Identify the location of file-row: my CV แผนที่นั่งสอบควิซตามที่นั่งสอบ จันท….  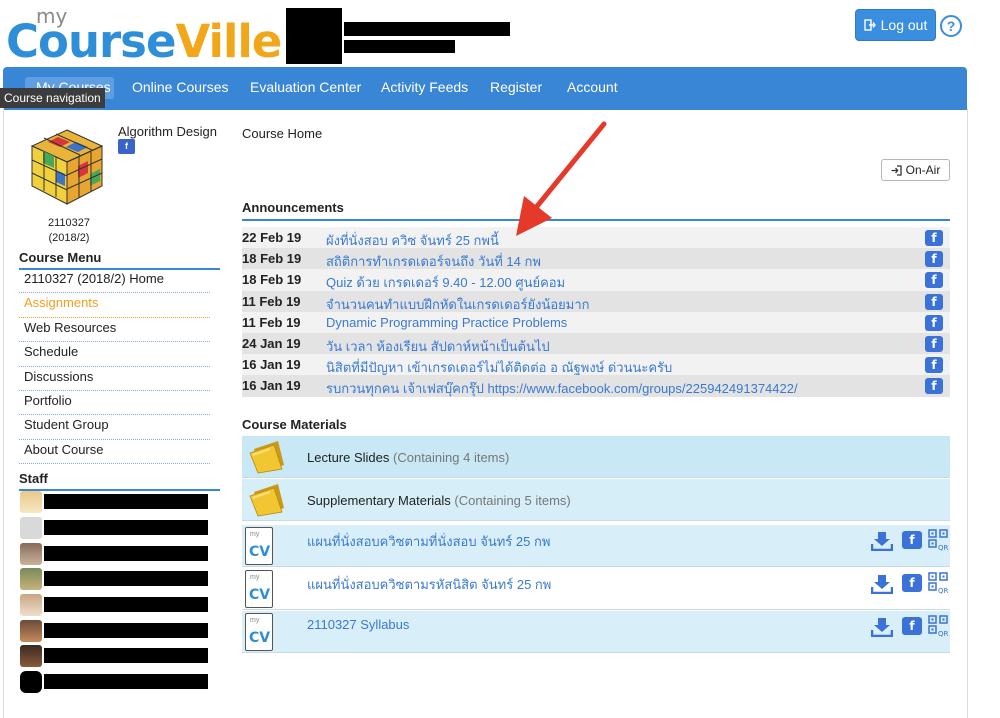
(596, 546).